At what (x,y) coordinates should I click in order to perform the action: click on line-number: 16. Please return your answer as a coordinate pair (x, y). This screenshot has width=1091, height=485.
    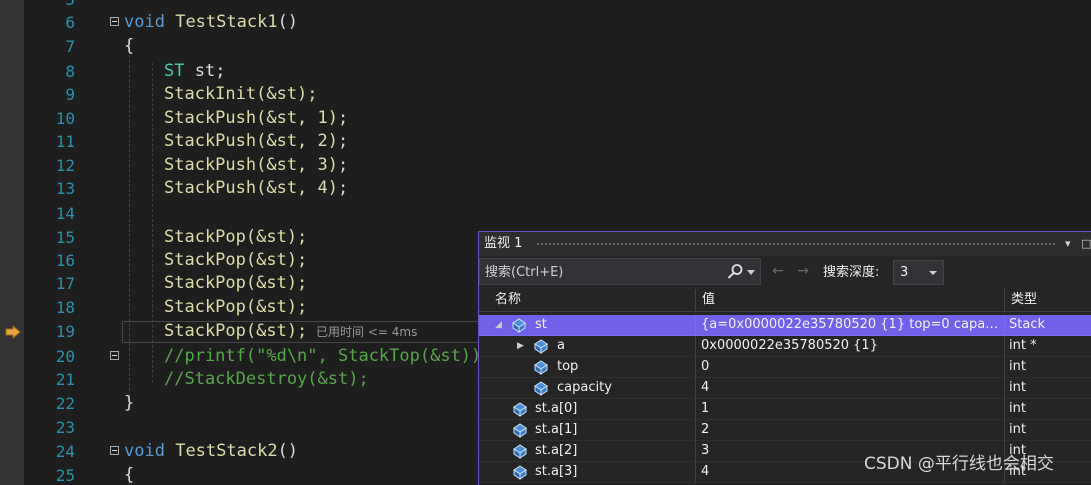
    Looking at the image, I should click on (65, 260).